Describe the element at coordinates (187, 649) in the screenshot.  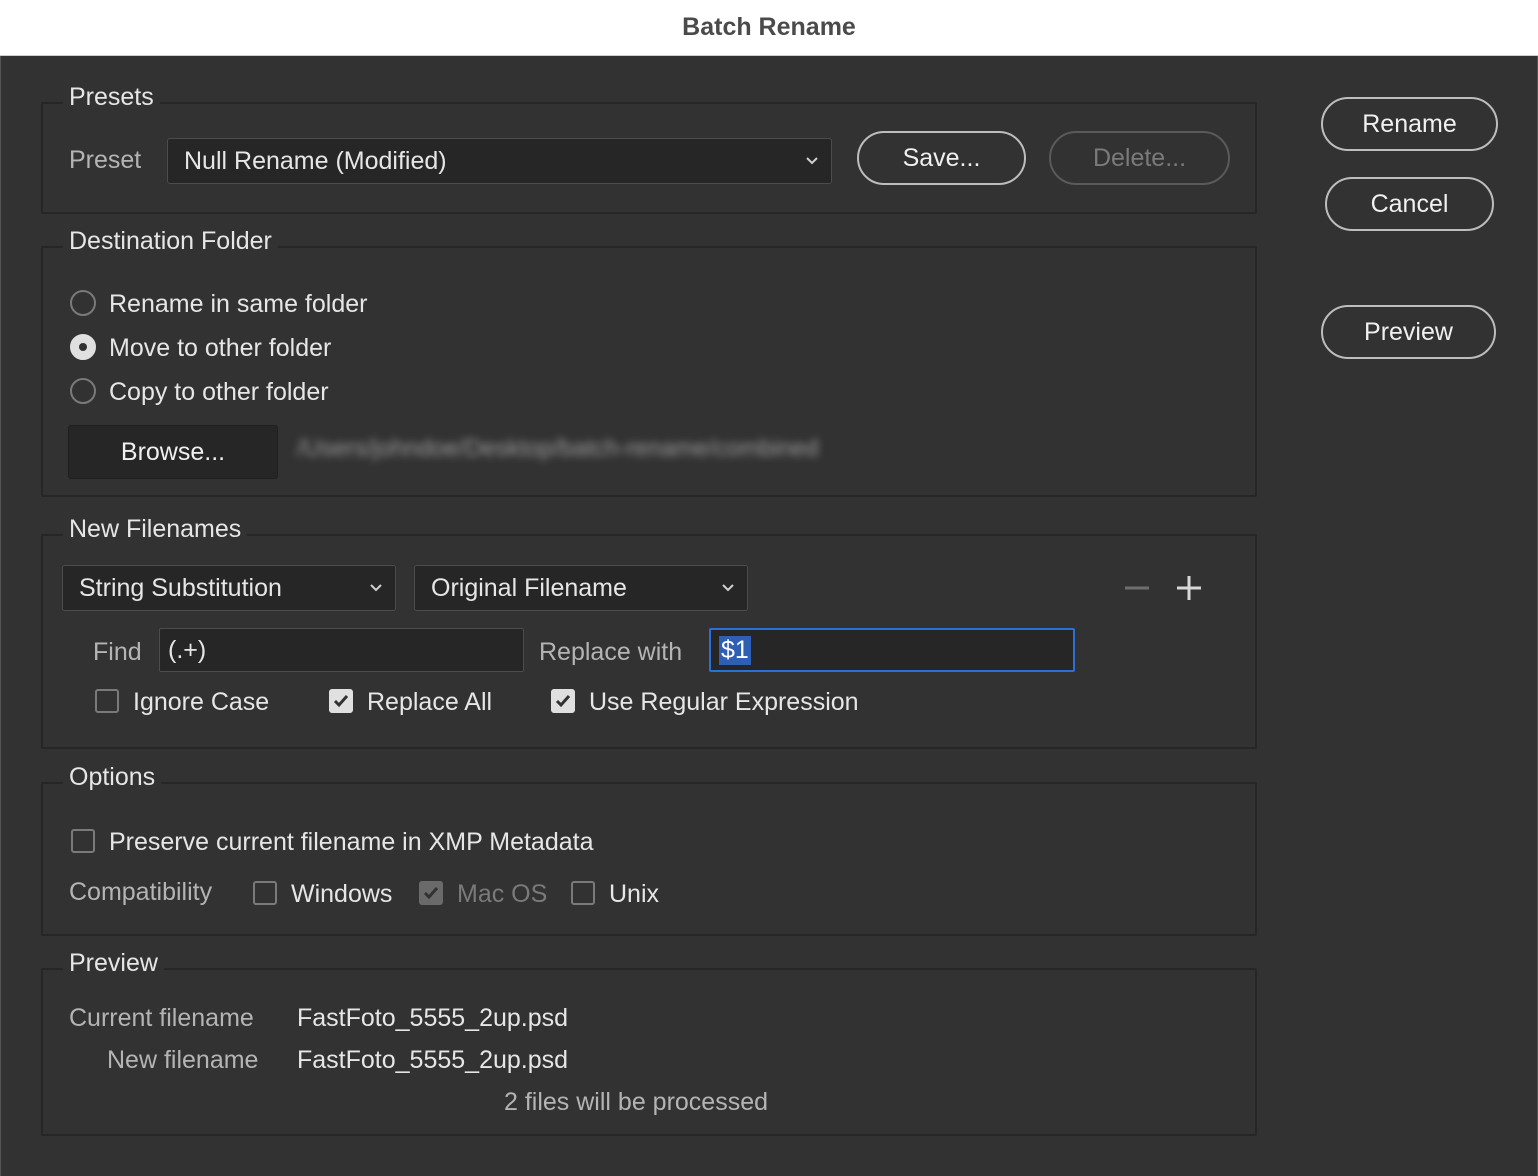
I see `find-value: (.+)` at that location.